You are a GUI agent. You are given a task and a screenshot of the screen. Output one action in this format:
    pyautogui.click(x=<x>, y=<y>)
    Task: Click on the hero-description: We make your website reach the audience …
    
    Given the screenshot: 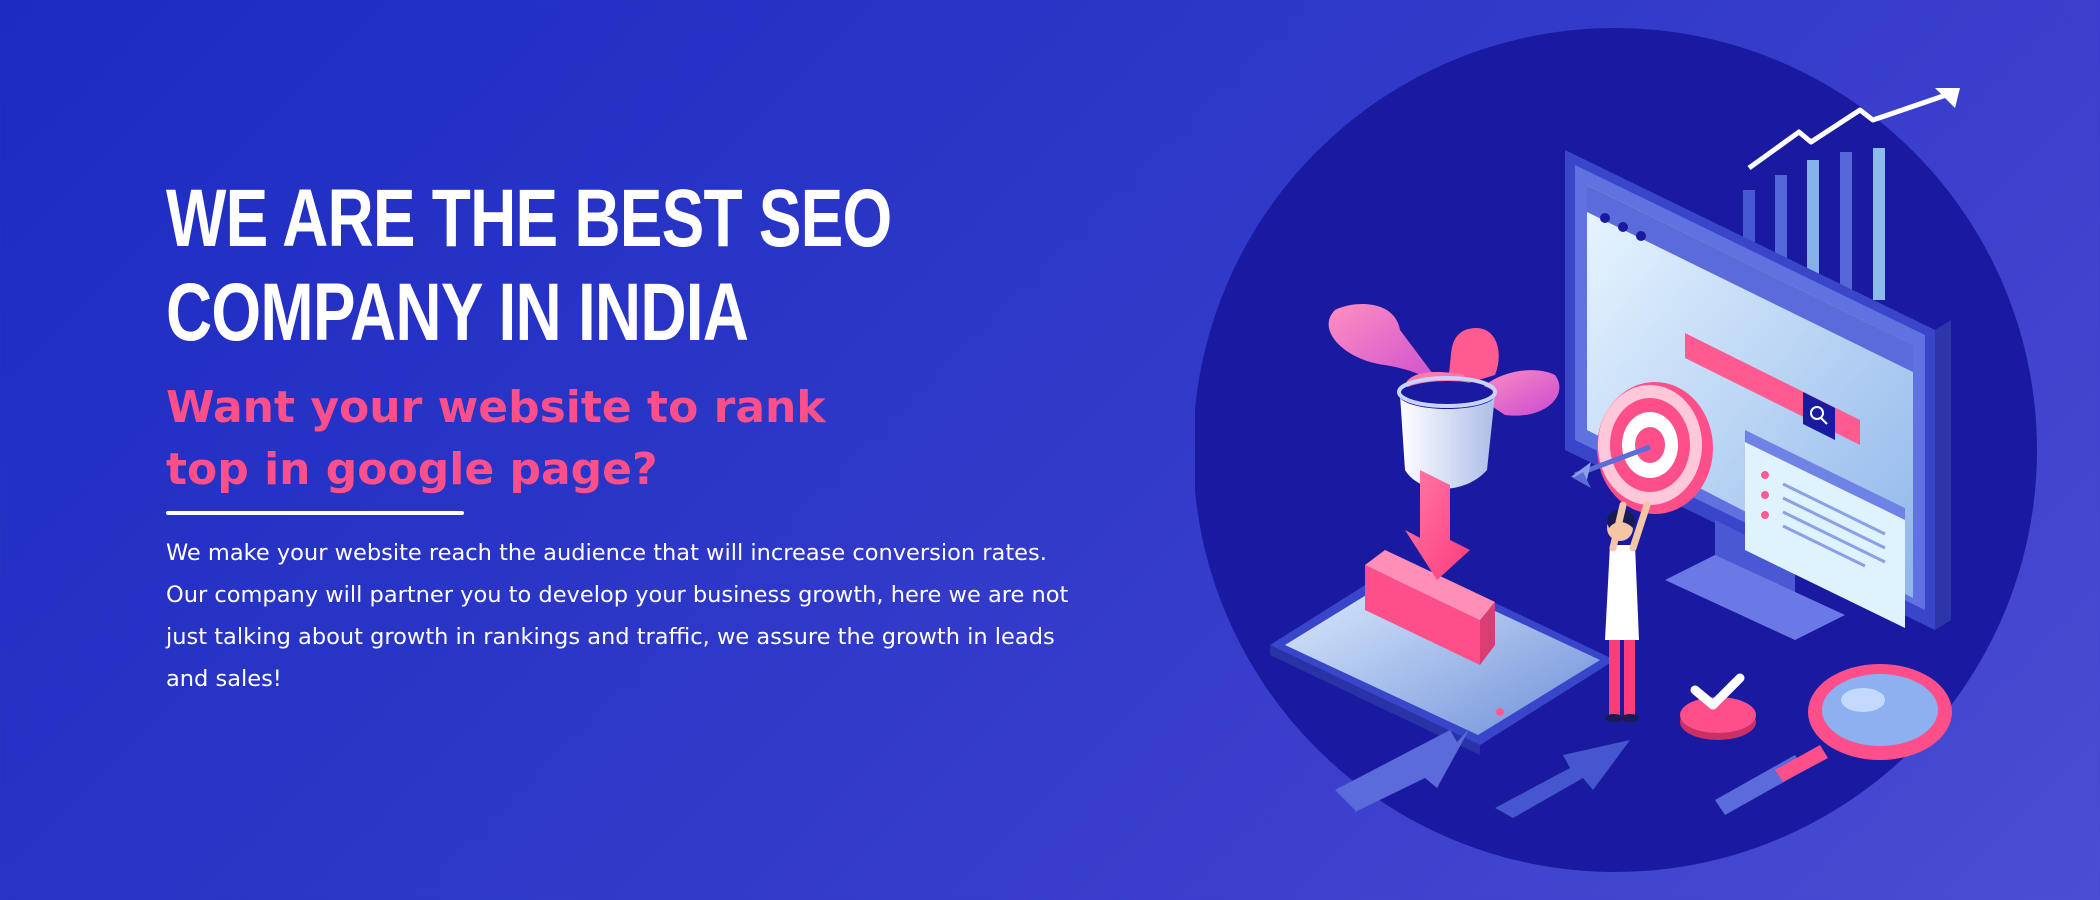 What is the action you would take?
    pyautogui.click(x=617, y=616)
    